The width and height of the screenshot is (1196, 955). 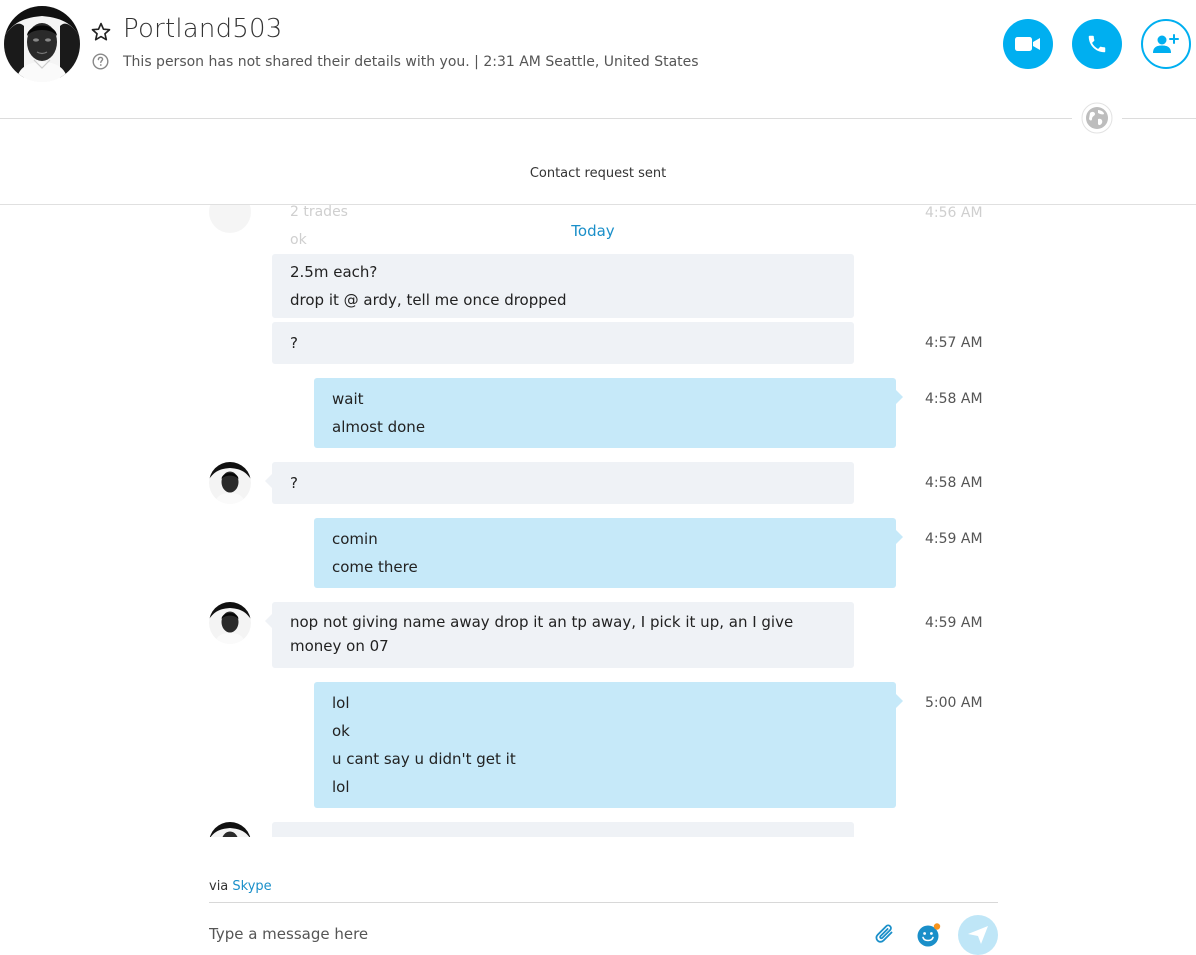 I want to click on add-person-icon, so click(x=1166, y=43).